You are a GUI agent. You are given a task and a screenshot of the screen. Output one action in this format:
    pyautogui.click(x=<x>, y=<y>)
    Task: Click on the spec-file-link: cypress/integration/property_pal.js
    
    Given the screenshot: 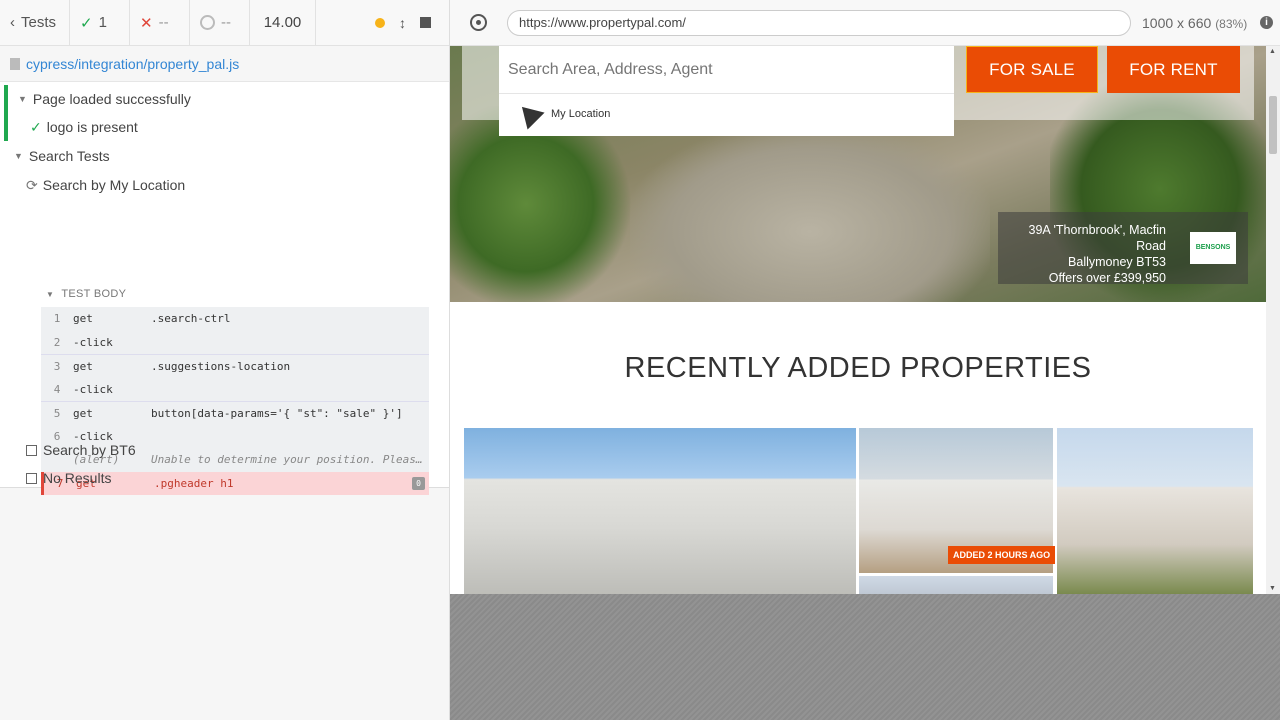 What is the action you would take?
    pyautogui.click(x=132, y=64)
    